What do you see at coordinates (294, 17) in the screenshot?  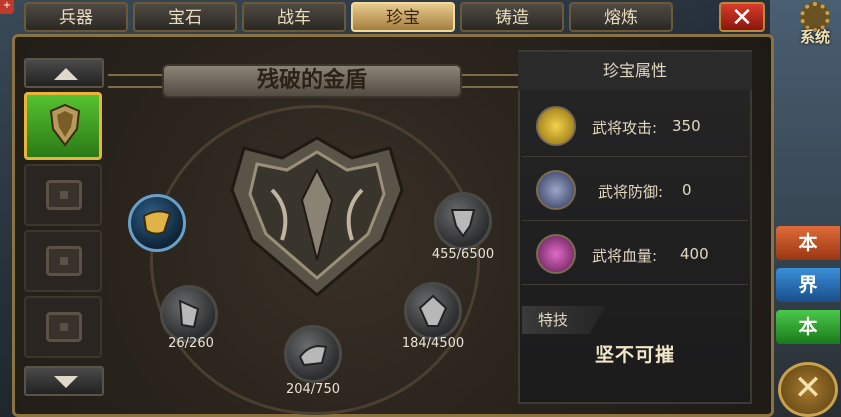 I see `tab-chariots: 战车` at bounding box center [294, 17].